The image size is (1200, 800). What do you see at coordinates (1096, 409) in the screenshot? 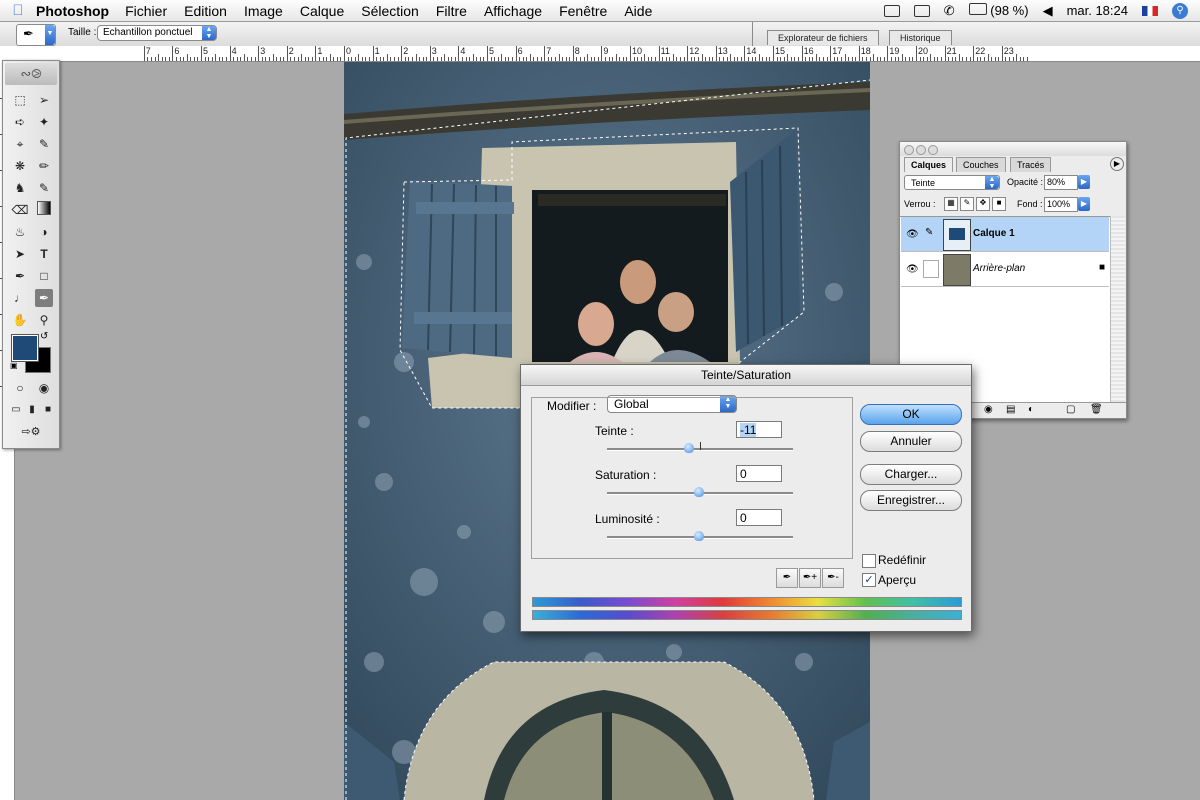
I see `trash-icon: 🗑` at bounding box center [1096, 409].